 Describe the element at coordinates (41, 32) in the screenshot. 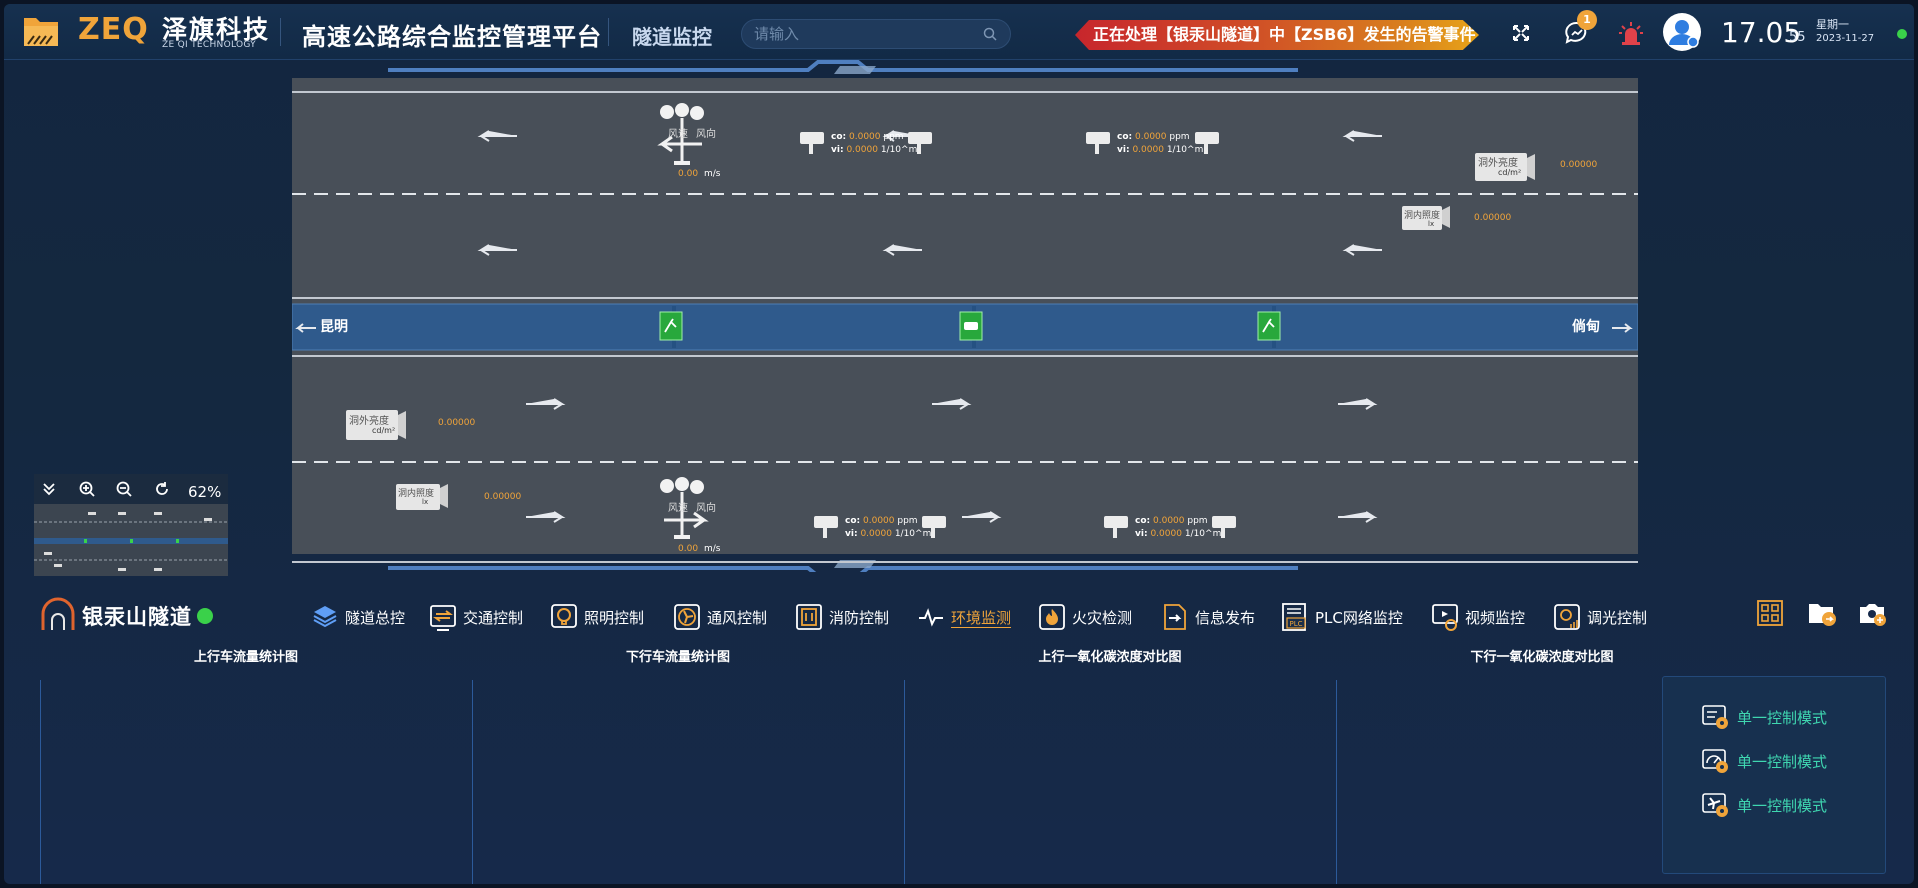

I see `folder-logo-icon` at that location.